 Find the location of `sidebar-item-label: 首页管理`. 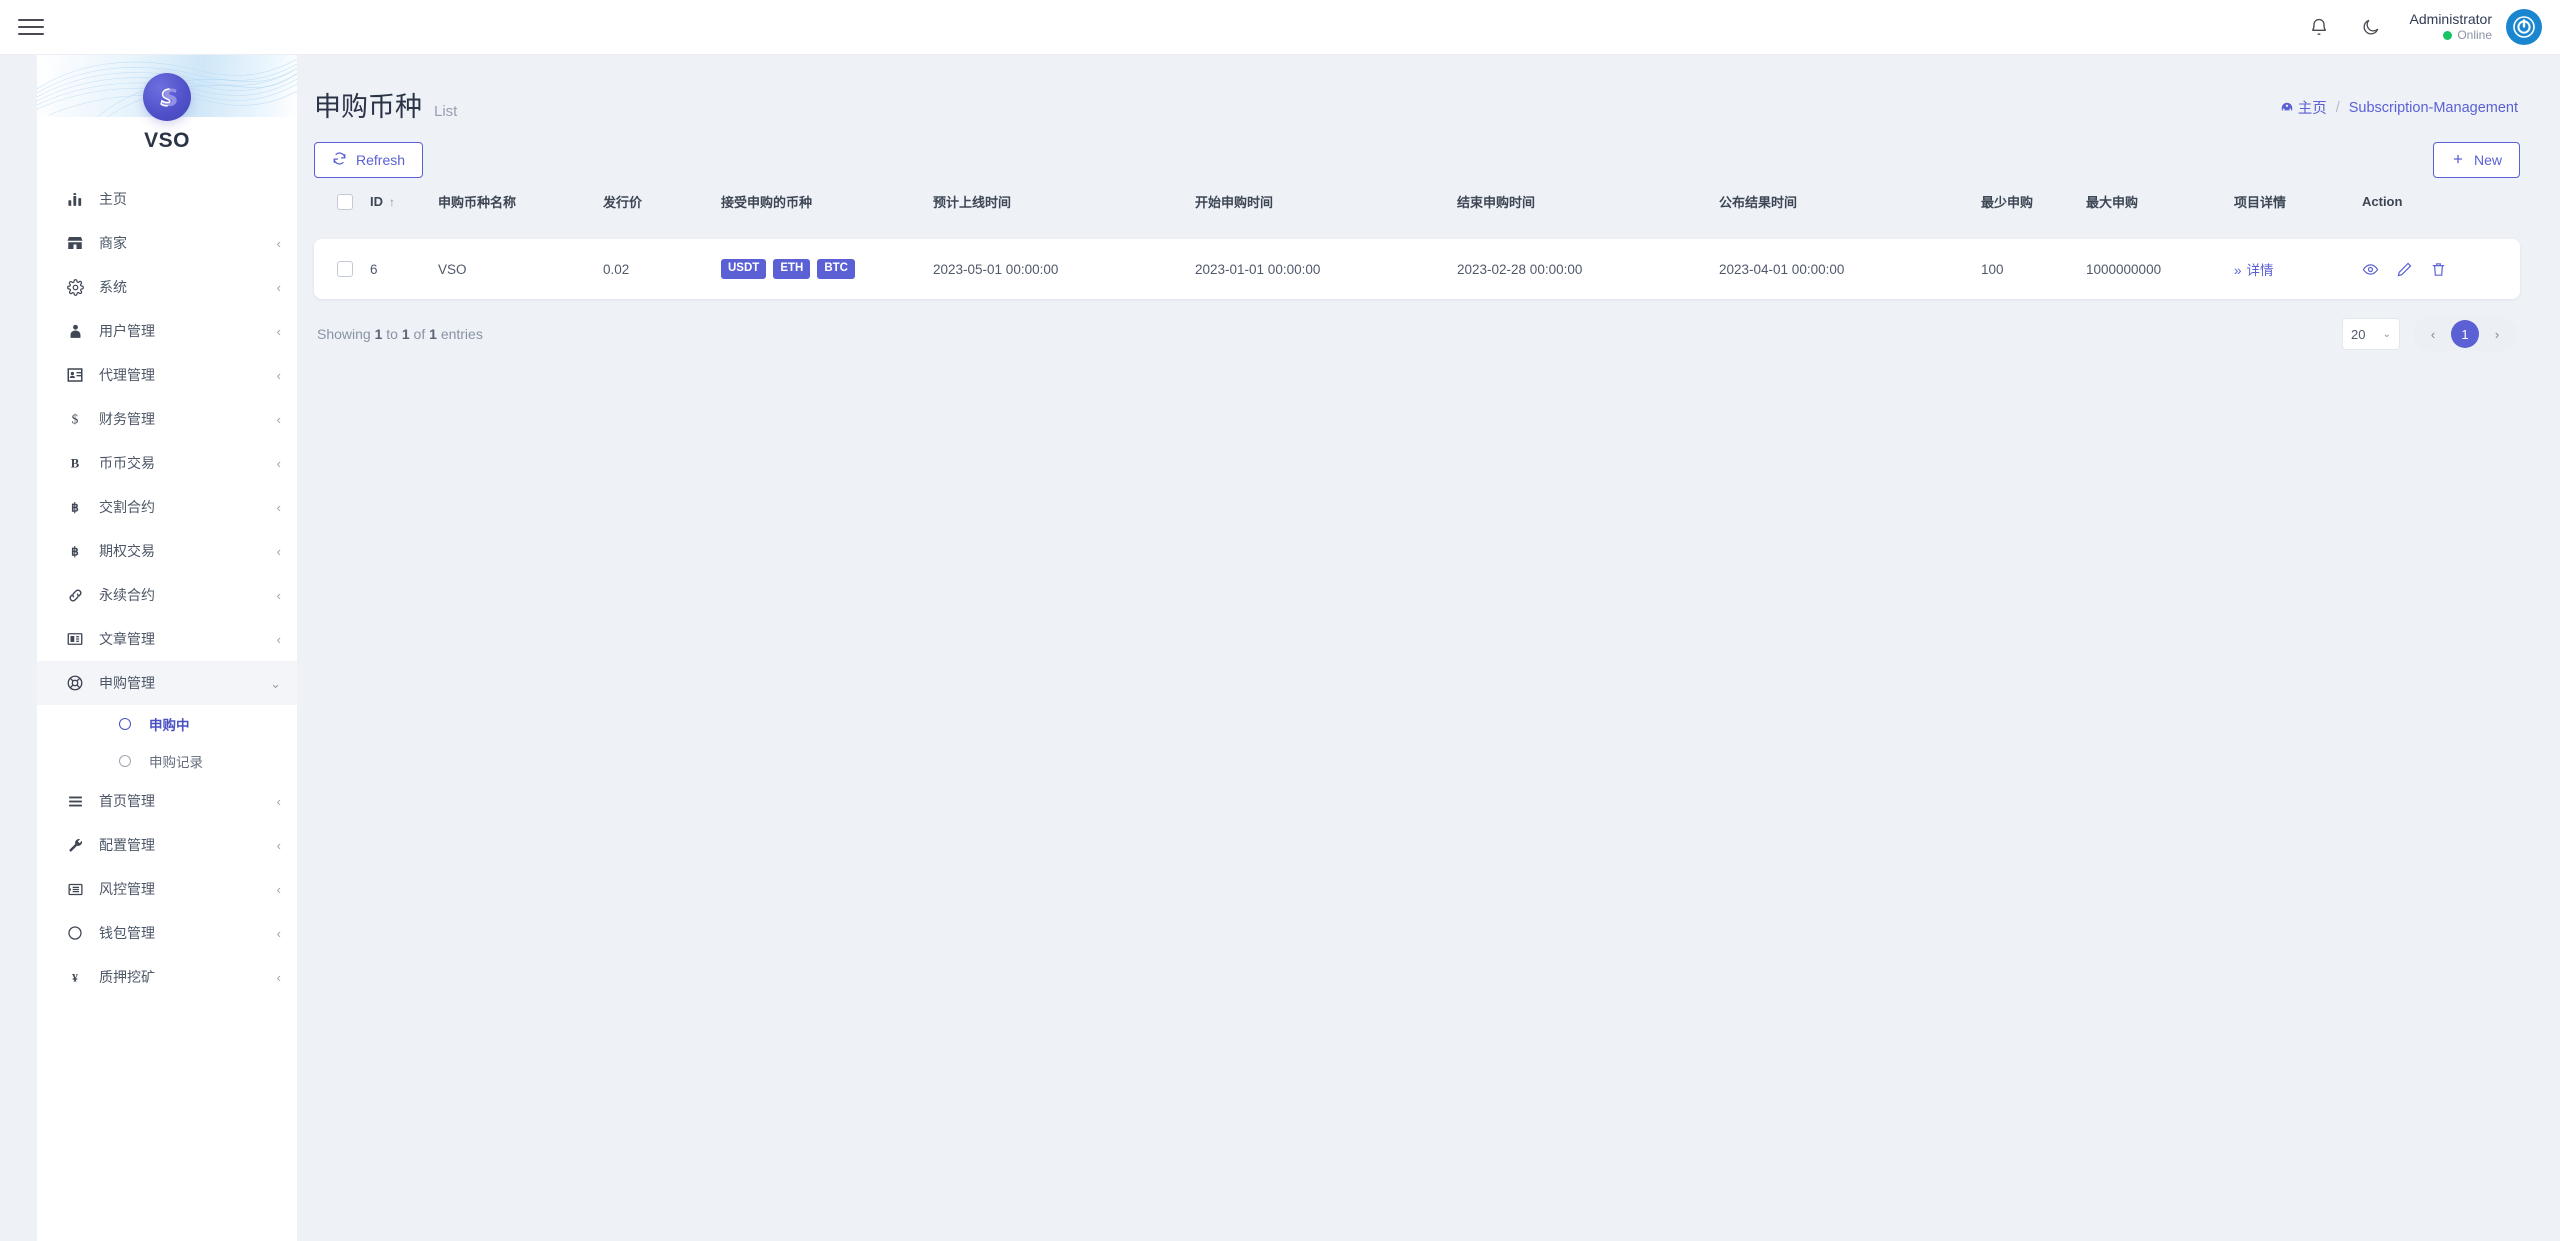

sidebar-item-label: 首页管理 is located at coordinates (127, 801).